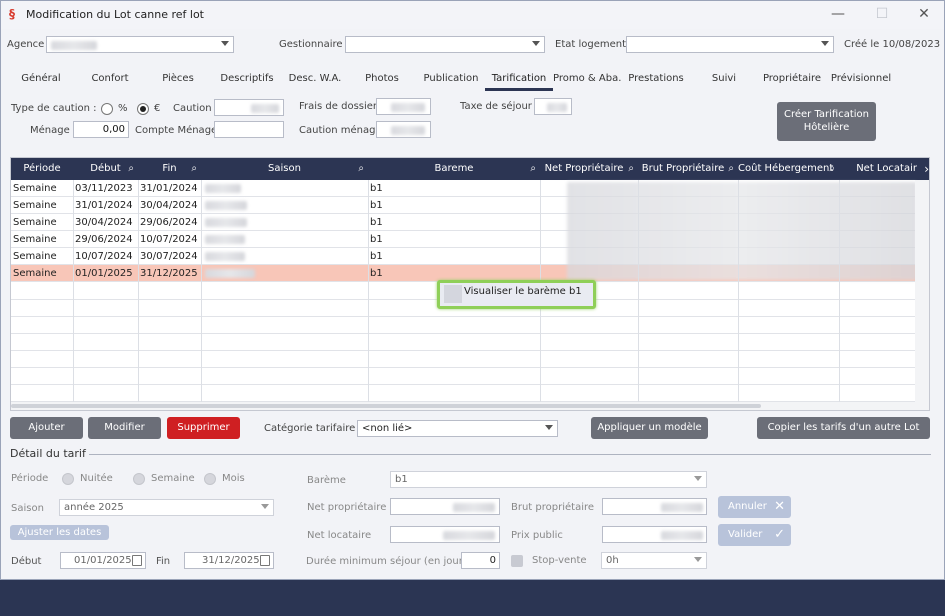 This screenshot has height=616, width=945. What do you see at coordinates (387, 428) in the screenshot?
I see `categorie-value: <non lié>` at bounding box center [387, 428].